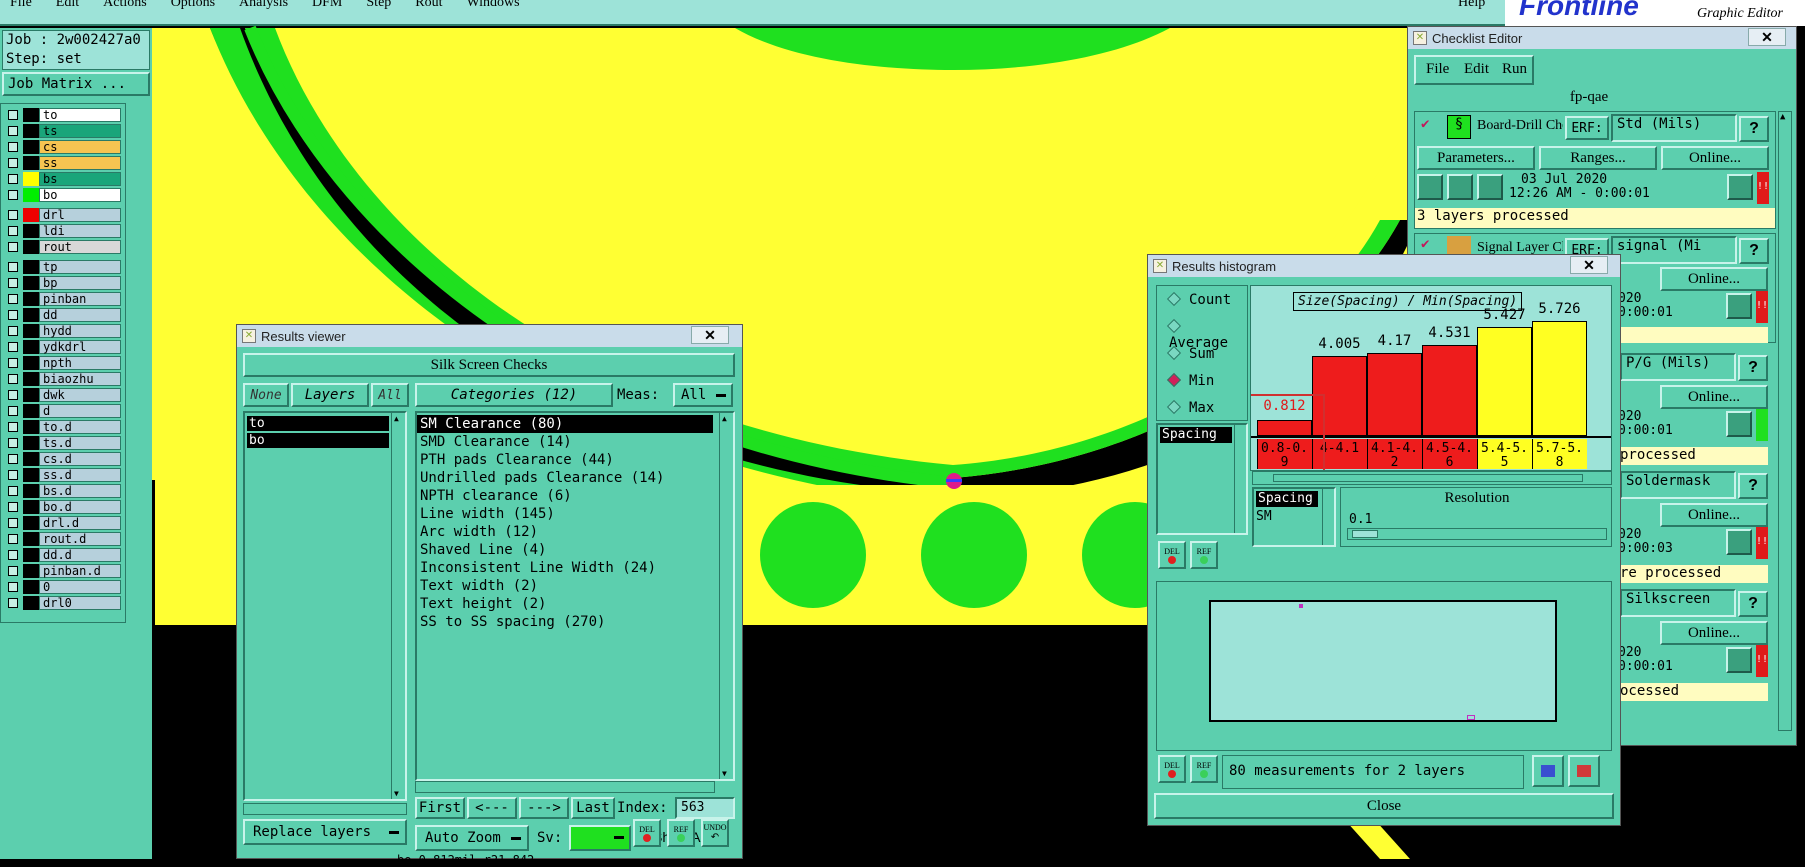  Describe the element at coordinates (80, 131) in the screenshot. I see `layer-name: ts` at that location.